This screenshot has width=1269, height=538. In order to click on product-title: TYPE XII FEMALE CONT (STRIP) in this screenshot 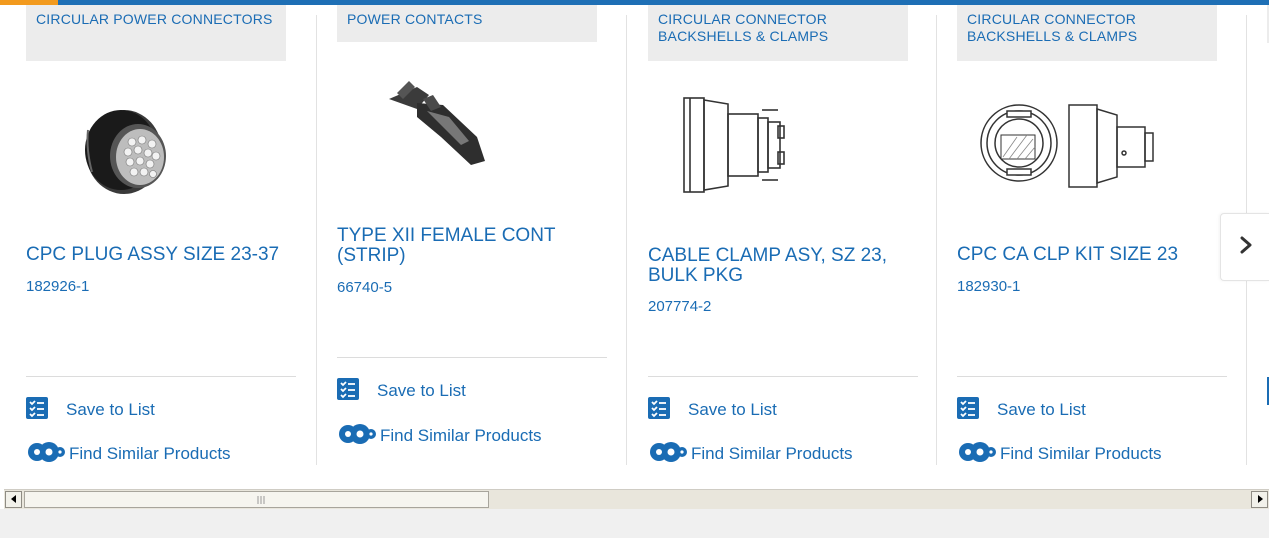, I will do `click(472, 246)`.